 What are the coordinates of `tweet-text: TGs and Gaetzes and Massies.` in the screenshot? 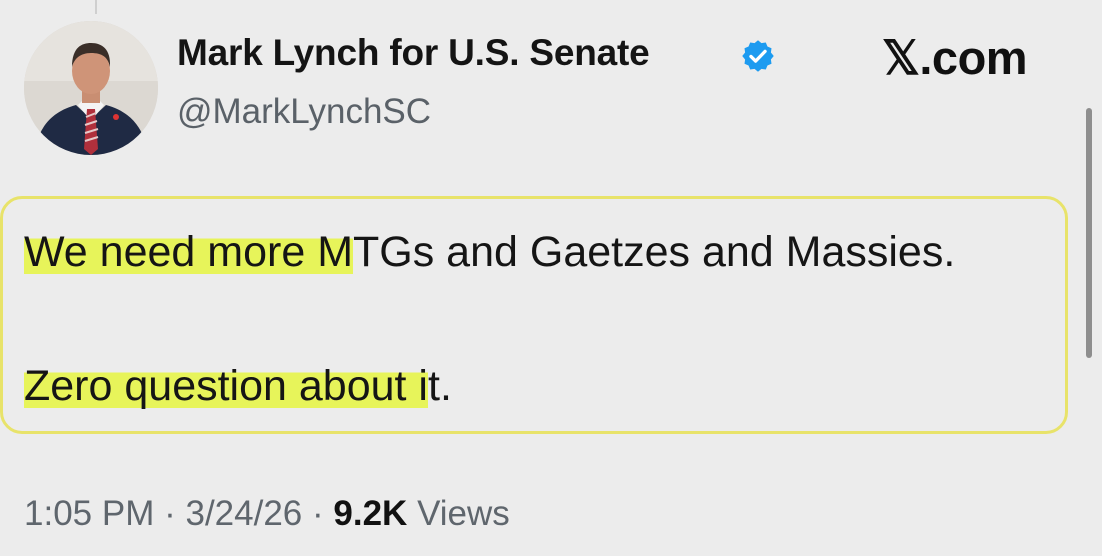 It's located at (654, 252).